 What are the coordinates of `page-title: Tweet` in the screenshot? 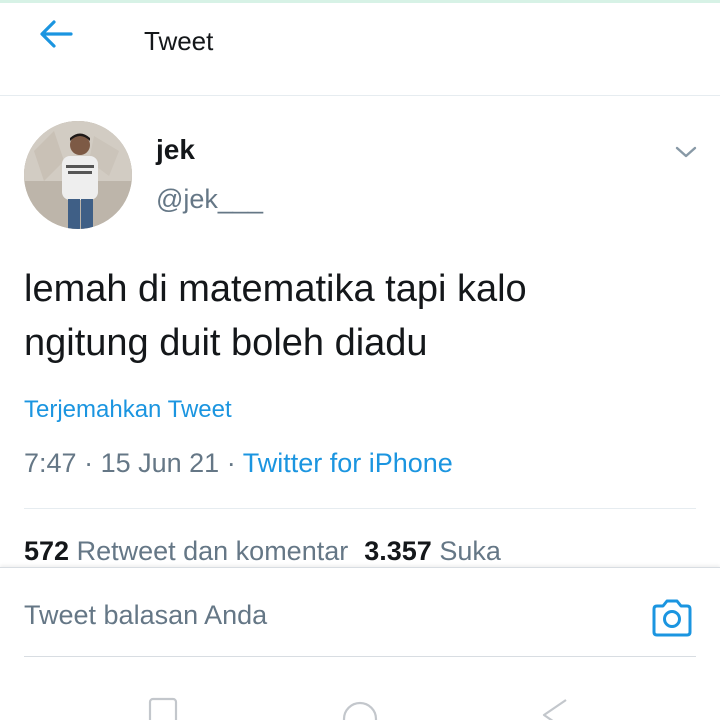 It's located at (179, 41).